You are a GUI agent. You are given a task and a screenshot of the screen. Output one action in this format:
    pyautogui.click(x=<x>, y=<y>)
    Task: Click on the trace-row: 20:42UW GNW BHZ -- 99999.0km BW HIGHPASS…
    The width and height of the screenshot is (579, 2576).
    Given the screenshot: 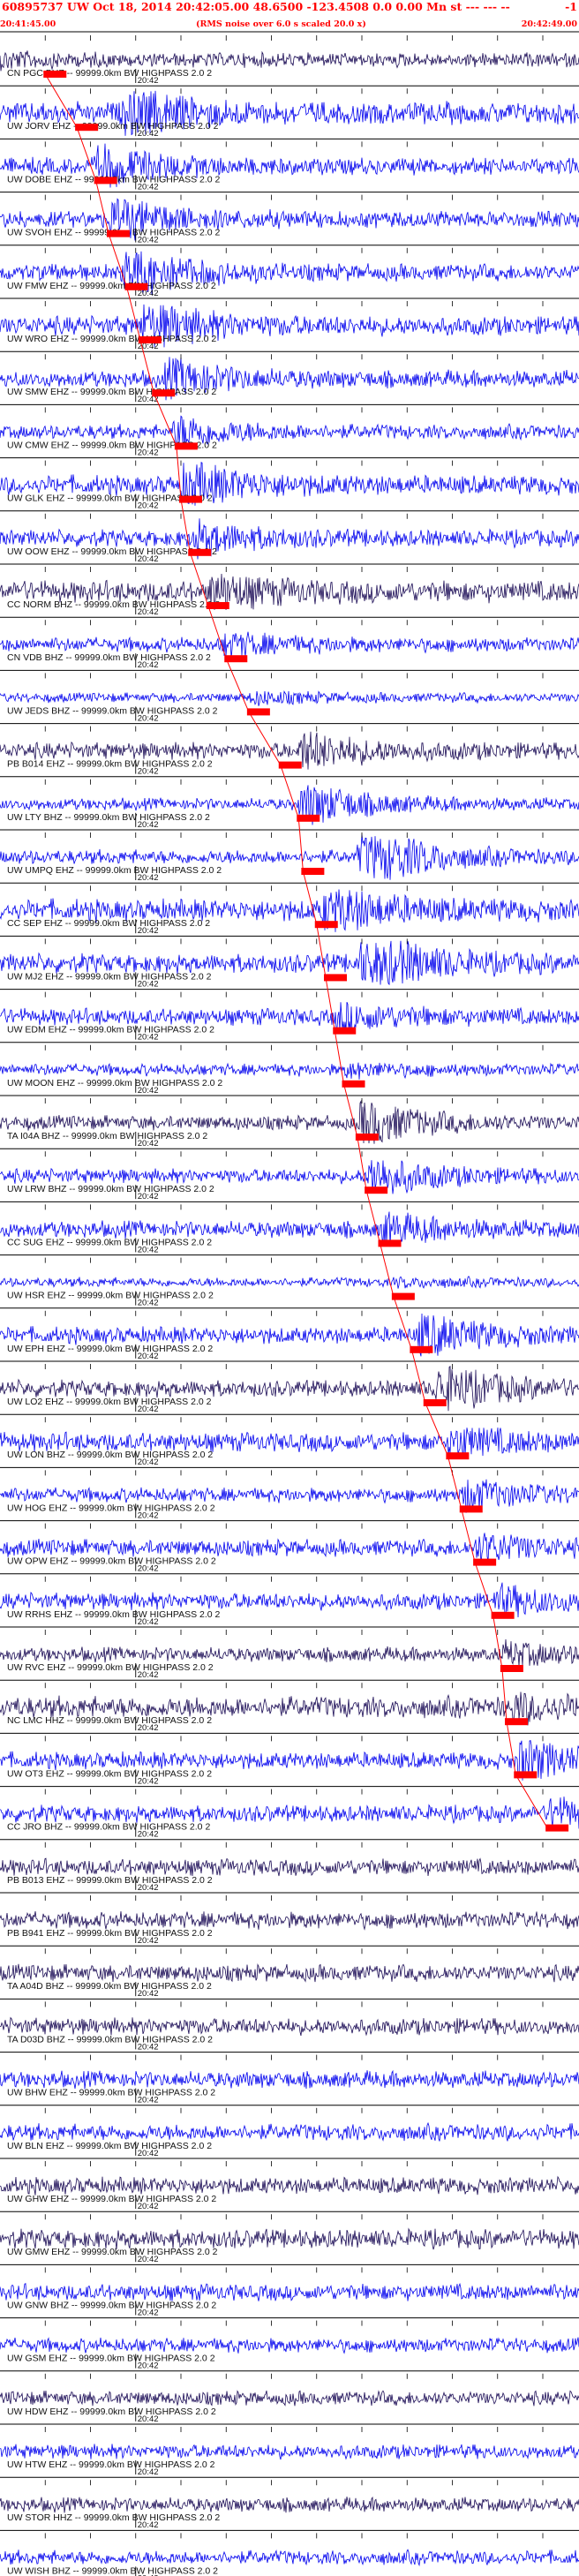 What is the action you would take?
    pyautogui.click(x=289, y=2293)
    